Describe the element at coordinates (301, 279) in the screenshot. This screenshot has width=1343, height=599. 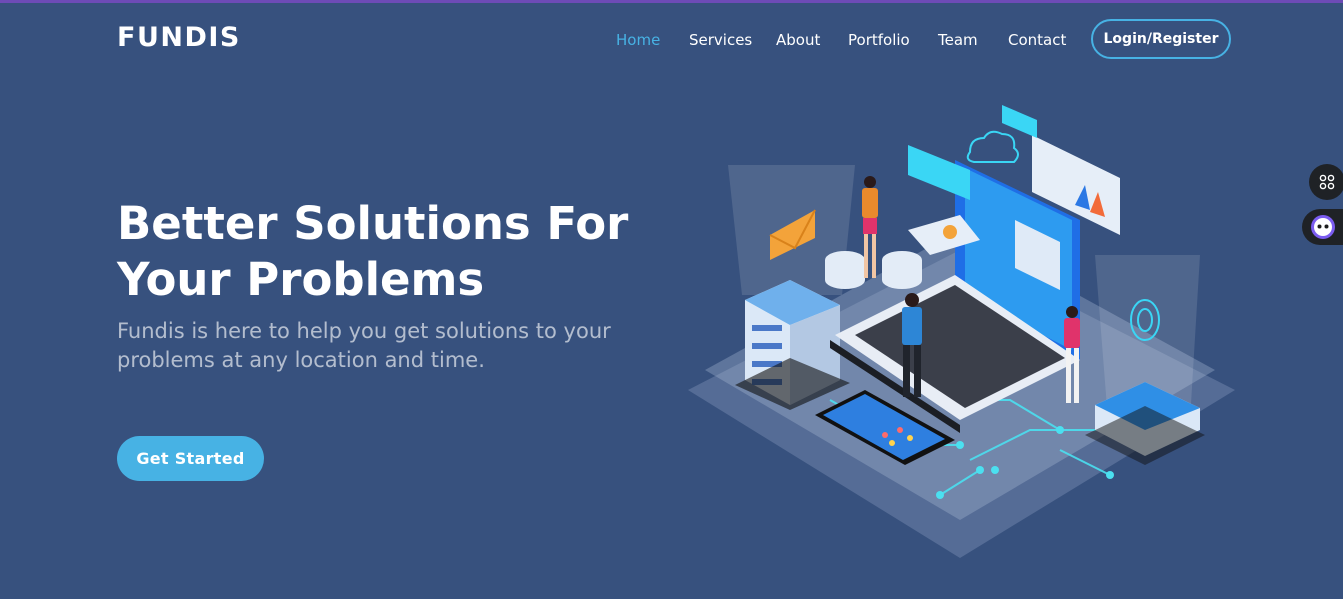
I see `hero-title-line-2: Your Problems` at that location.